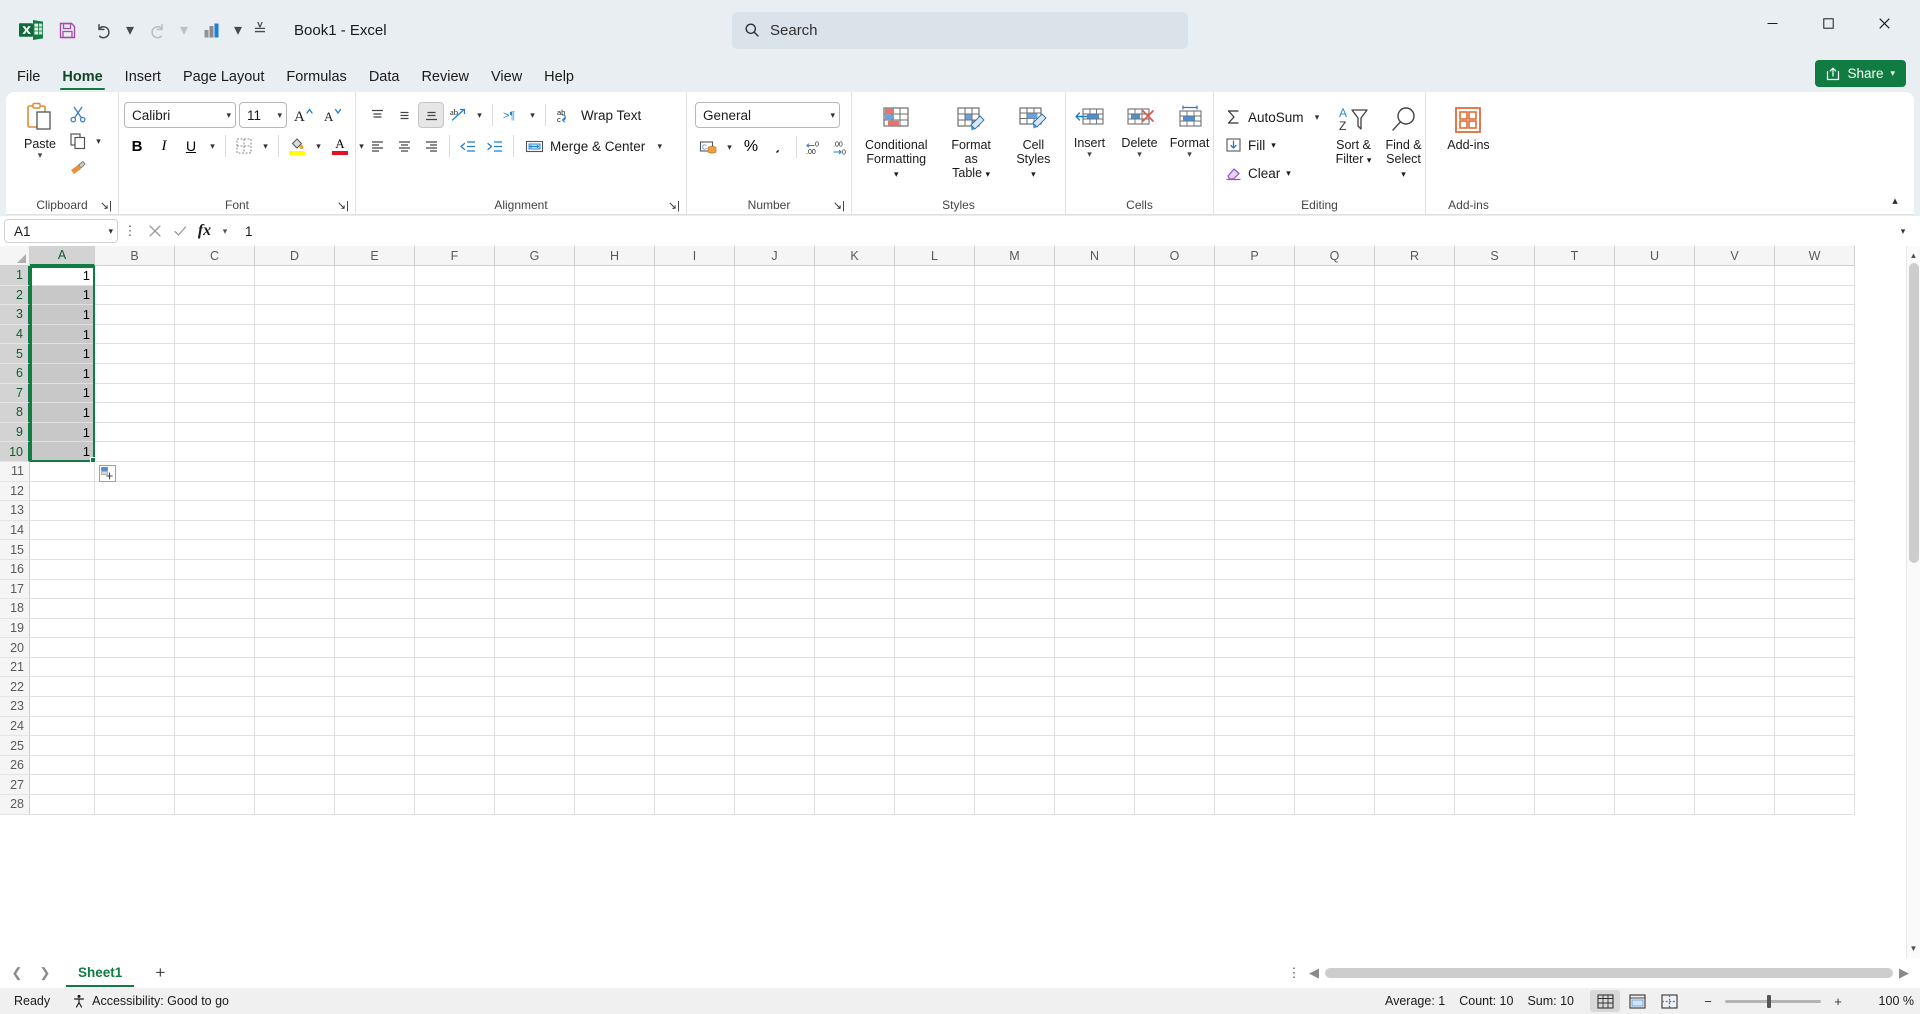 This screenshot has width=1920, height=1014. I want to click on cell-t13, so click(1575, 511).